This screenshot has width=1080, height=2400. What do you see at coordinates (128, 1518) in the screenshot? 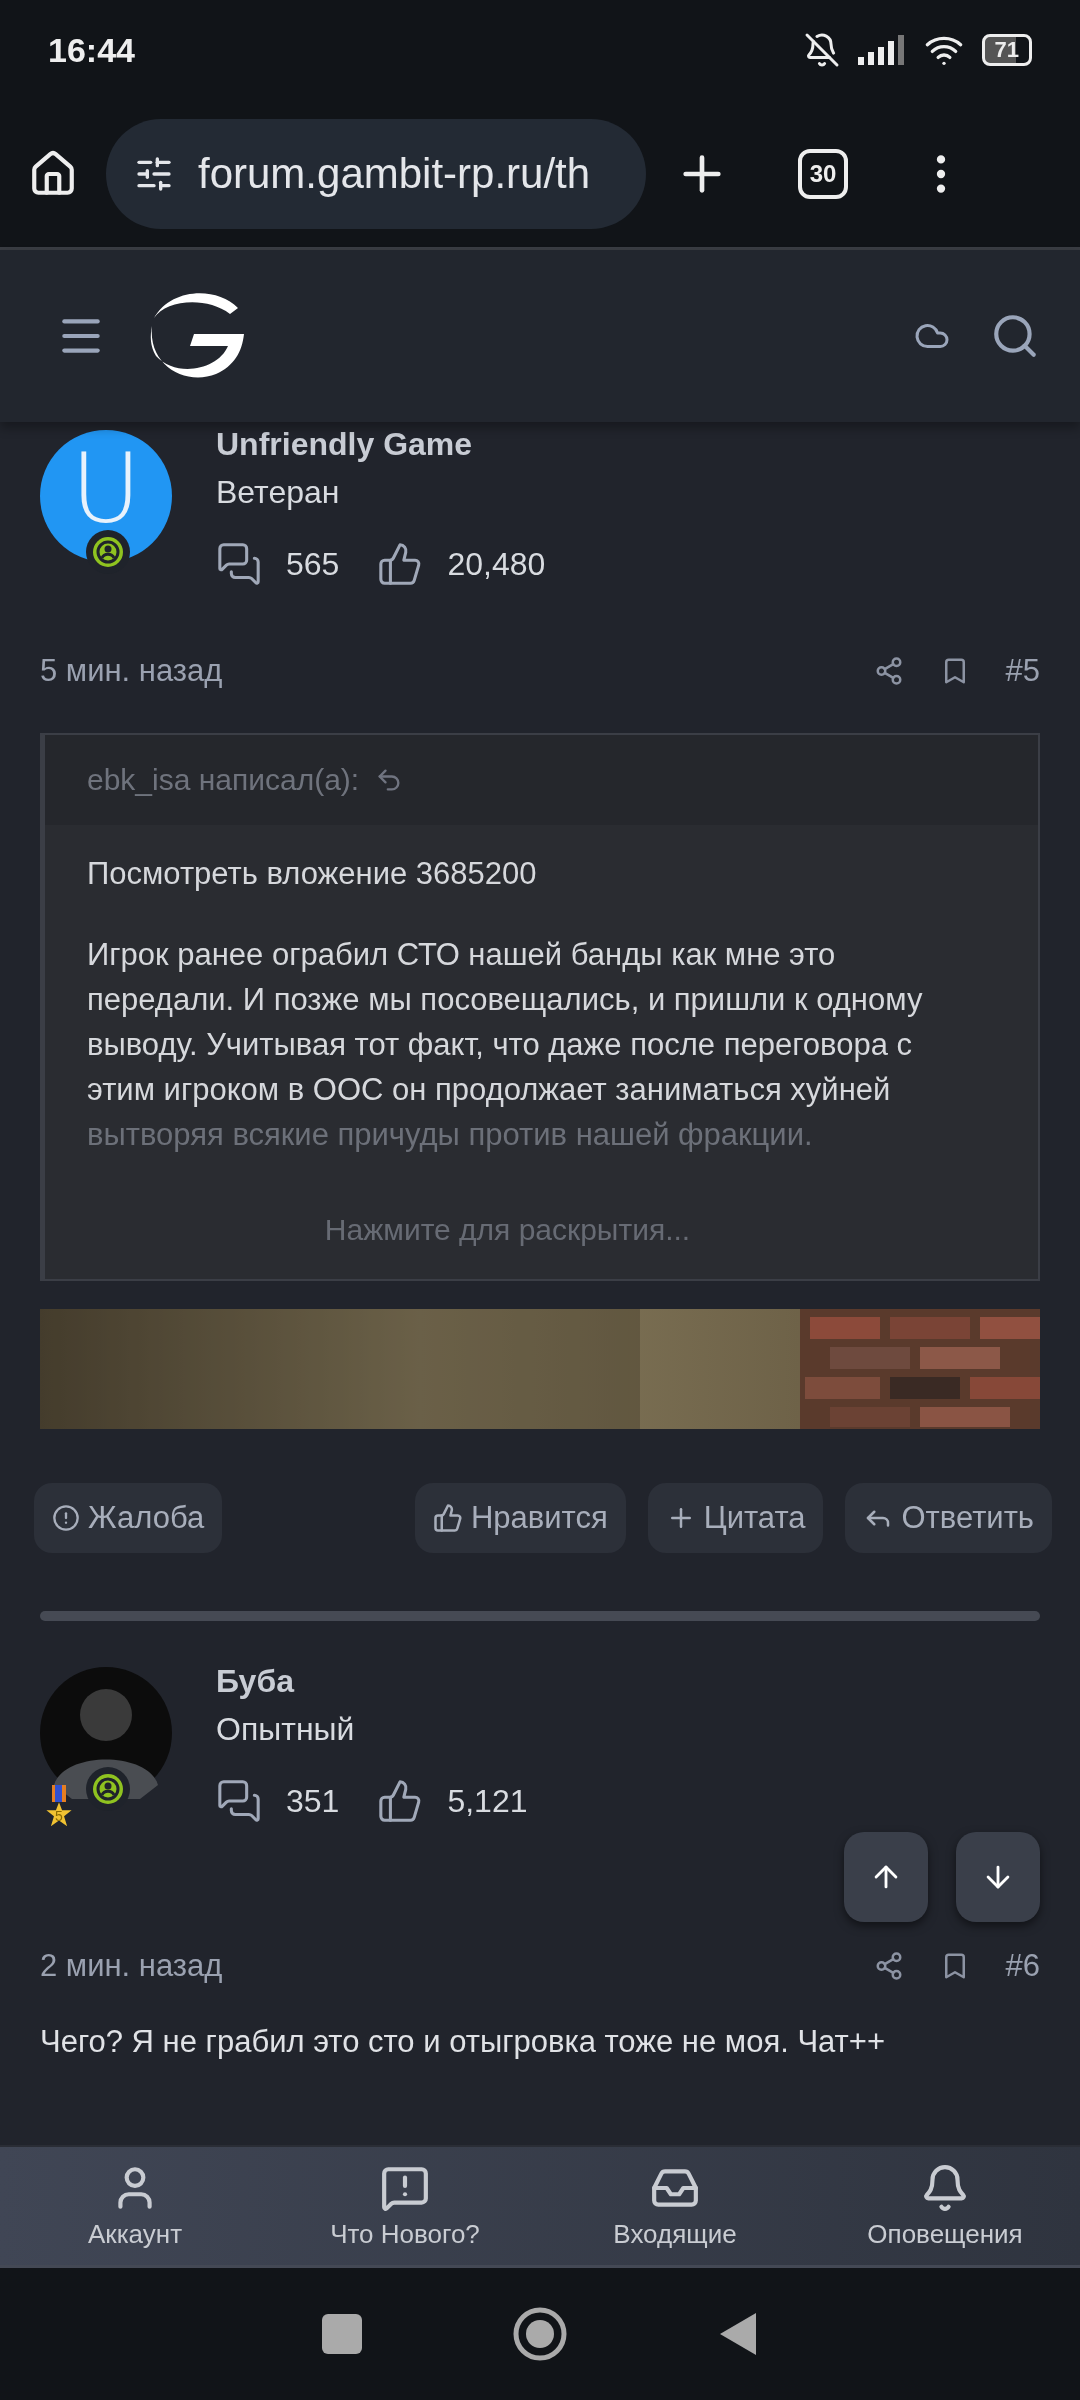
I see `report-button: Жалоба` at bounding box center [128, 1518].